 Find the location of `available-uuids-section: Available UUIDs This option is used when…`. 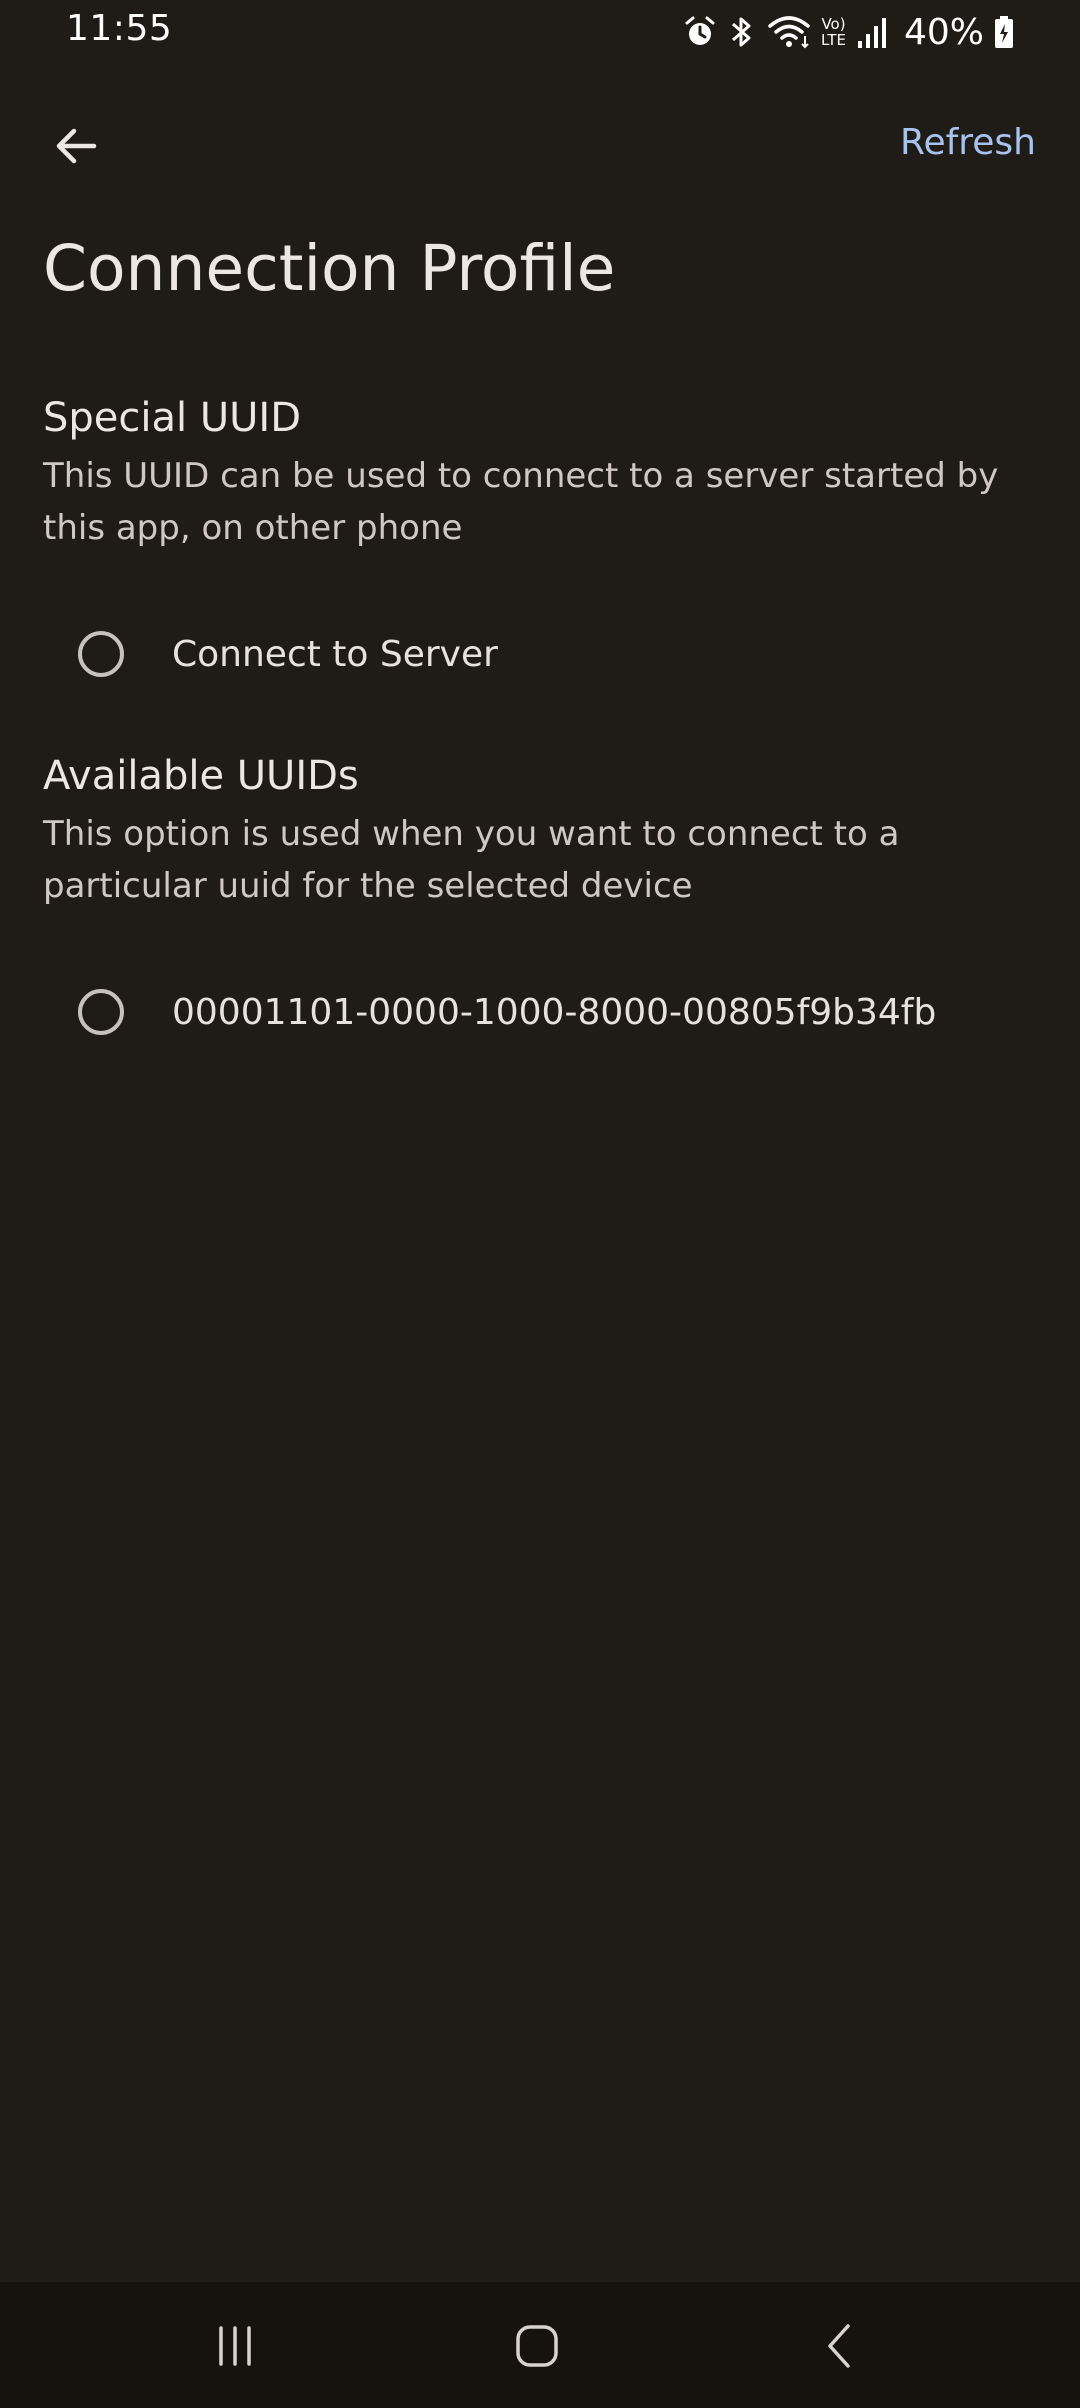

available-uuids-section: Available UUIDs This option is used when… is located at coordinates (533, 831).